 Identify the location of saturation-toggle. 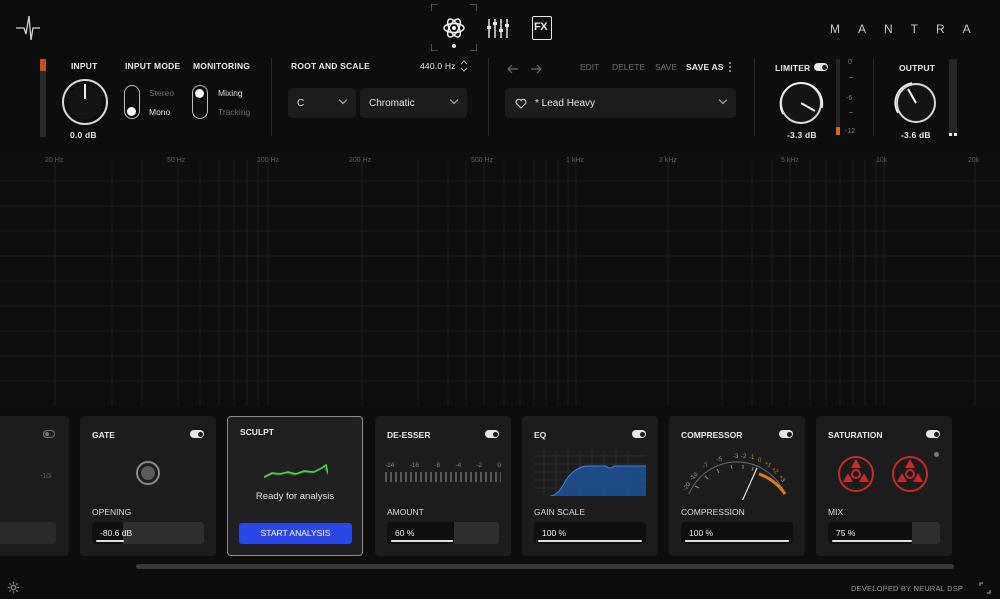
(933, 434).